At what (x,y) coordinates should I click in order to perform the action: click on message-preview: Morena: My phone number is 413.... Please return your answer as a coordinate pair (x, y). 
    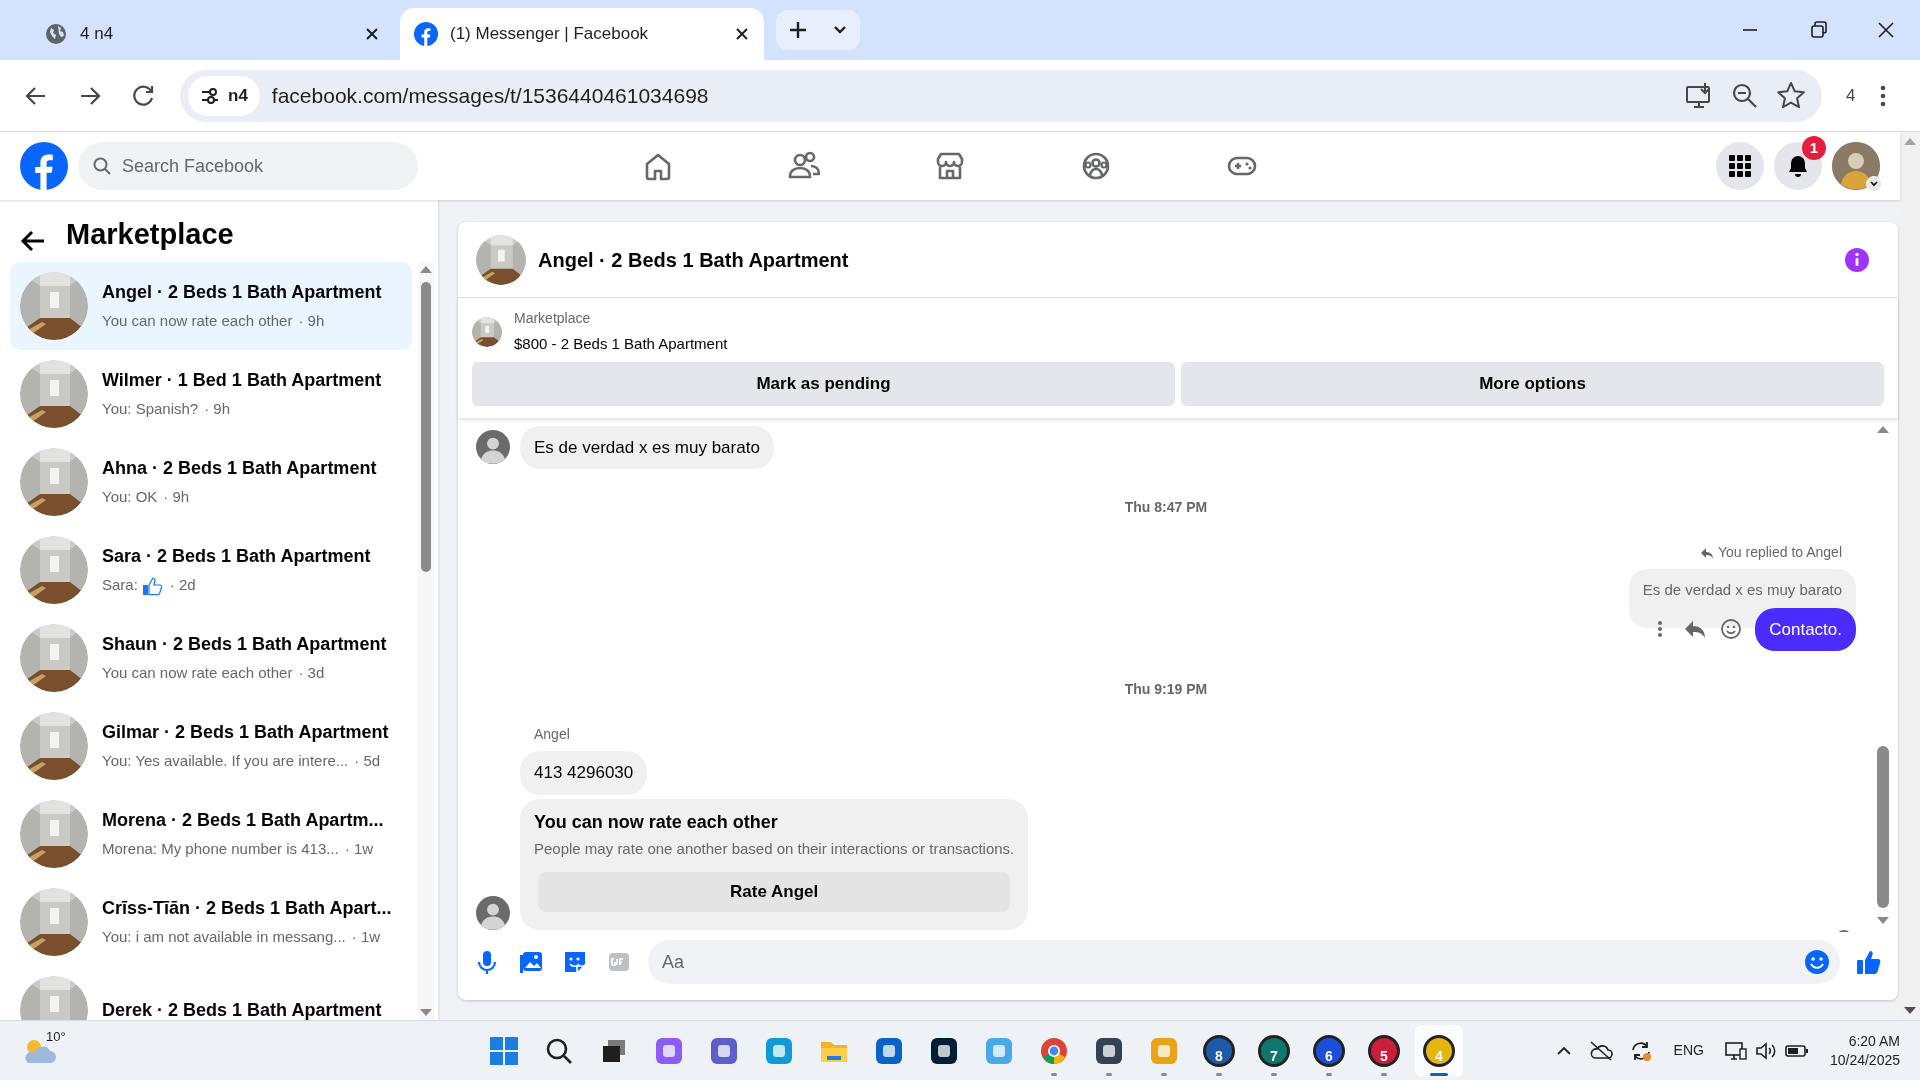
    Looking at the image, I should click on (220, 849).